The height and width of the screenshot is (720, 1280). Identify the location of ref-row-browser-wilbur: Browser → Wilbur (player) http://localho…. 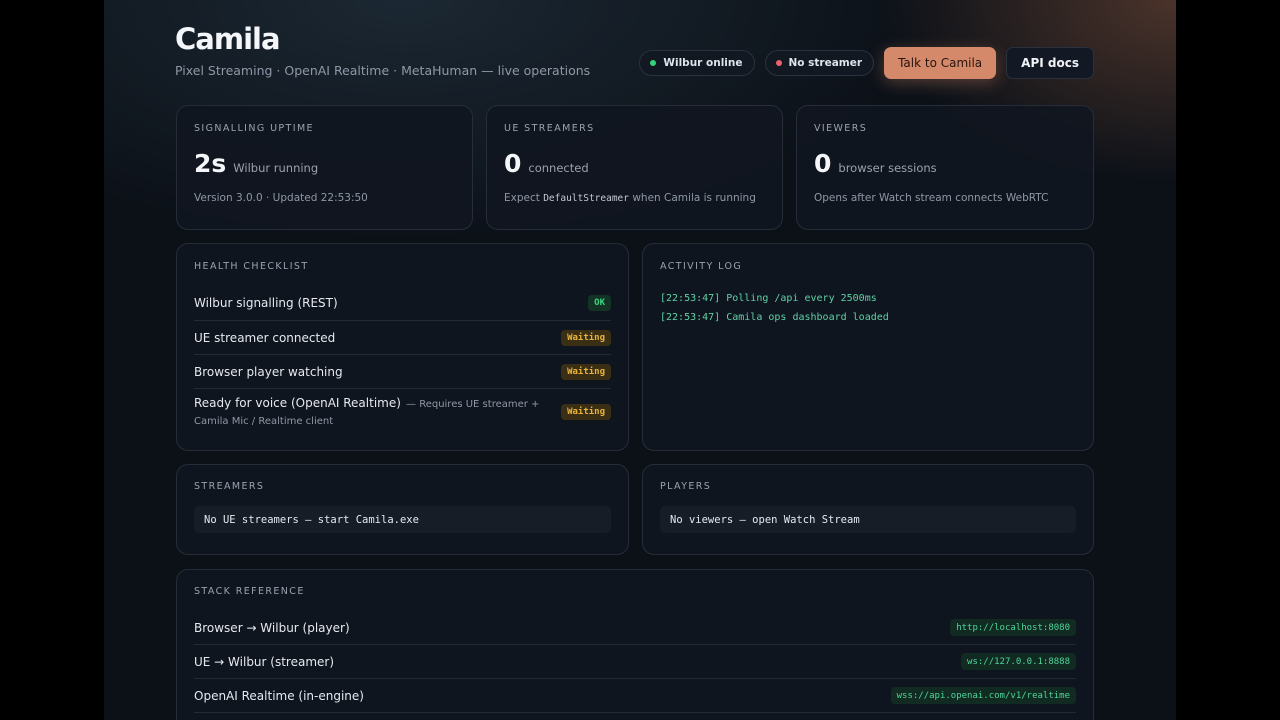
(635, 628).